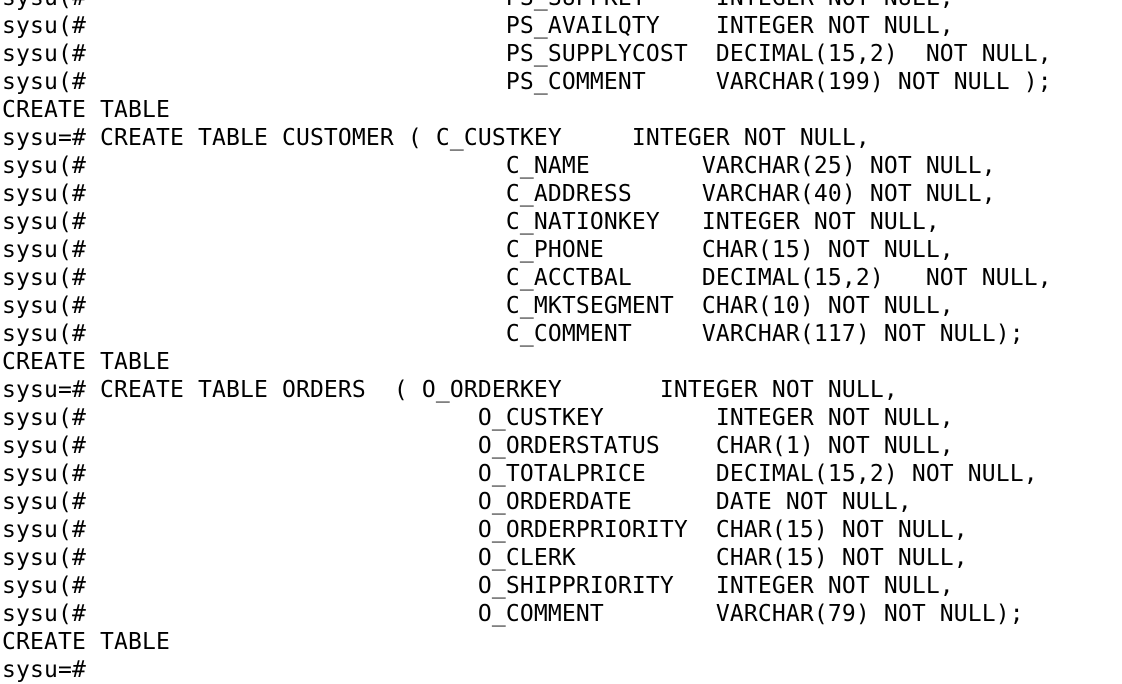  Describe the element at coordinates (478, 250) in the screenshot. I see `terminal-line: sysu(# C_PHONE CHAR(15) NOT NULL,` at that location.